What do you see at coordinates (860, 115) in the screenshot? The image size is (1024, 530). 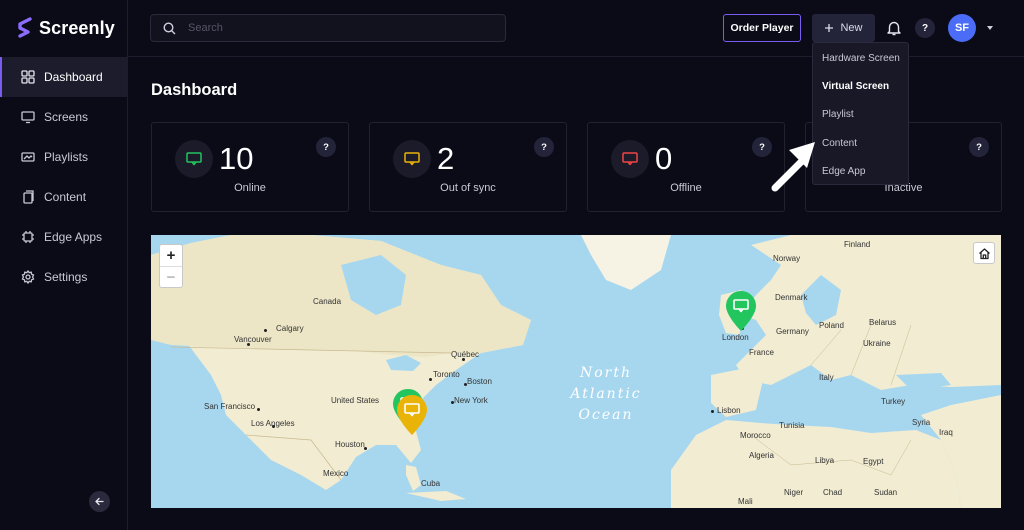 I see `menu-item-playlist: Playlist` at bounding box center [860, 115].